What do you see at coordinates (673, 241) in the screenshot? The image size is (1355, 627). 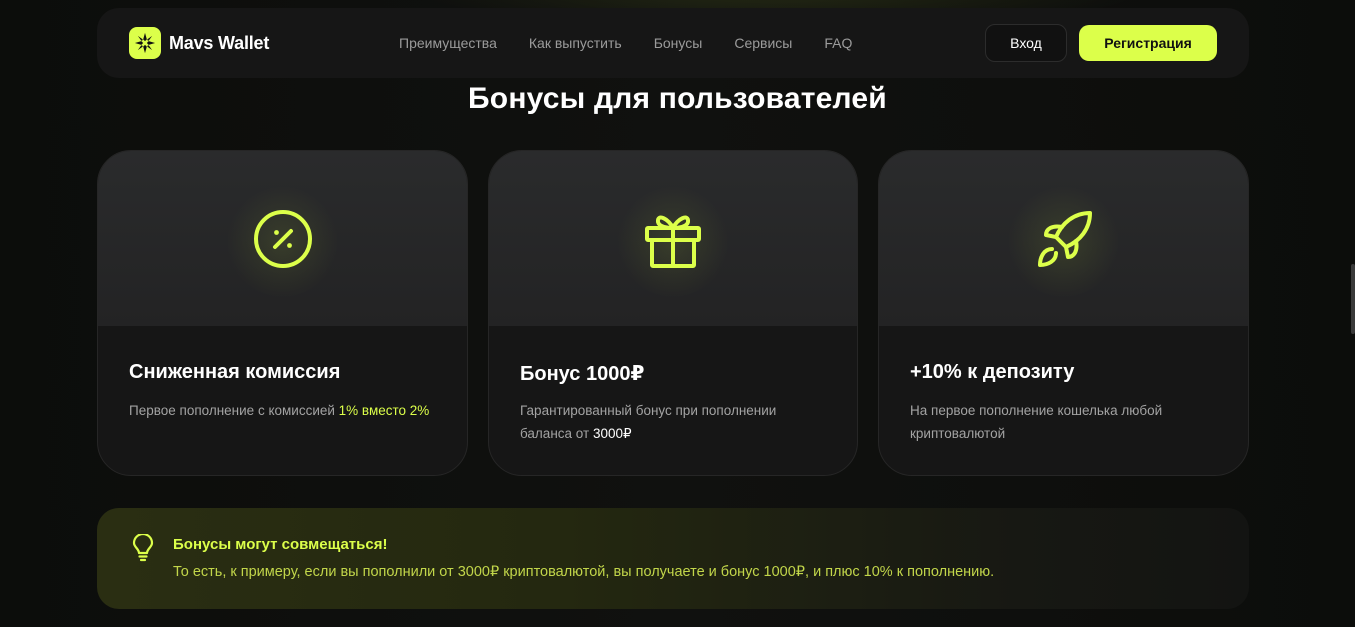 I see `gift-icon` at bounding box center [673, 241].